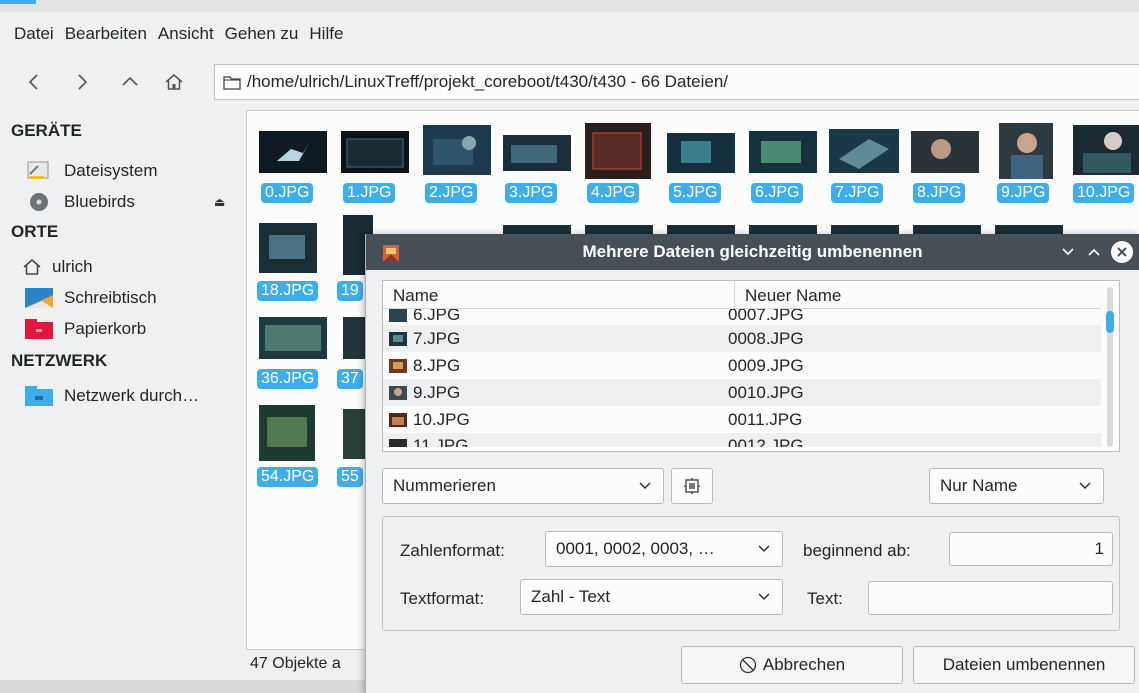 Image resolution: width=1139 pixels, height=693 pixels. I want to click on chevron-right-icon, so click(83, 82).